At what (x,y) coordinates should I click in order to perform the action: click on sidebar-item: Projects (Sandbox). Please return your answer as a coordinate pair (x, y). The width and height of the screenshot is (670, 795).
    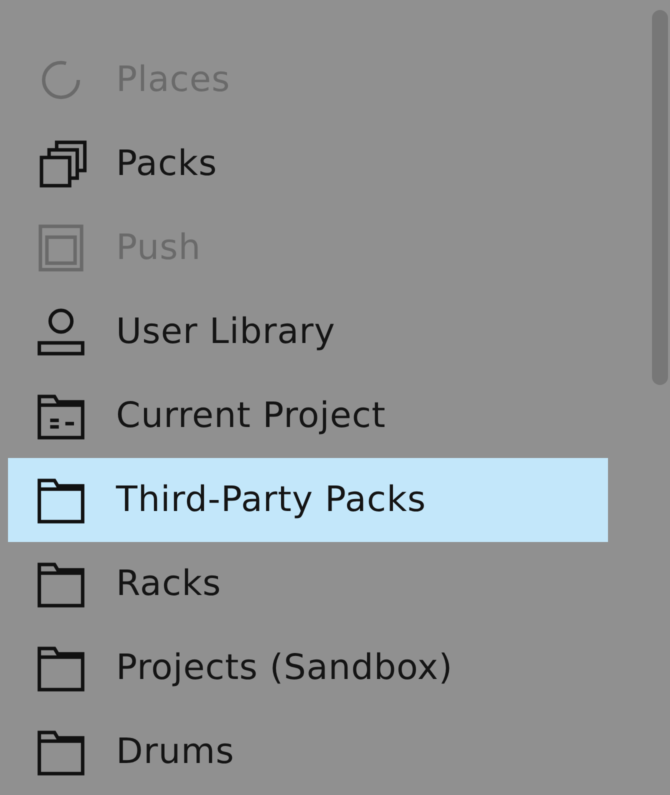
    Looking at the image, I should click on (284, 668).